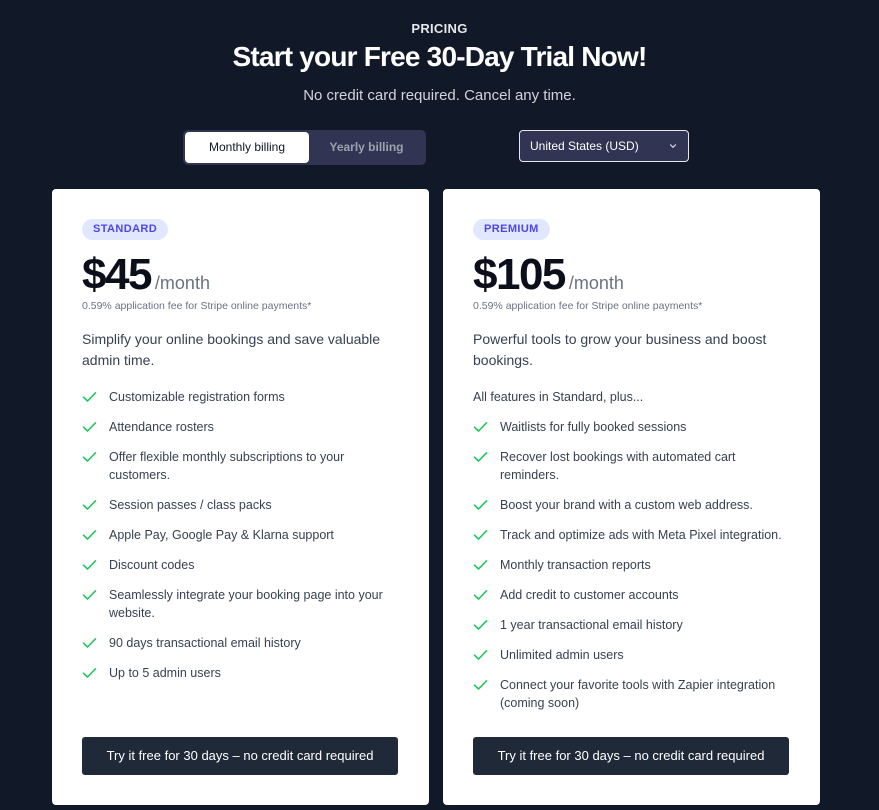 Image resolution: width=879 pixels, height=810 pixels. What do you see at coordinates (241, 565) in the screenshot?
I see `feature-item: Discount codes` at bounding box center [241, 565].